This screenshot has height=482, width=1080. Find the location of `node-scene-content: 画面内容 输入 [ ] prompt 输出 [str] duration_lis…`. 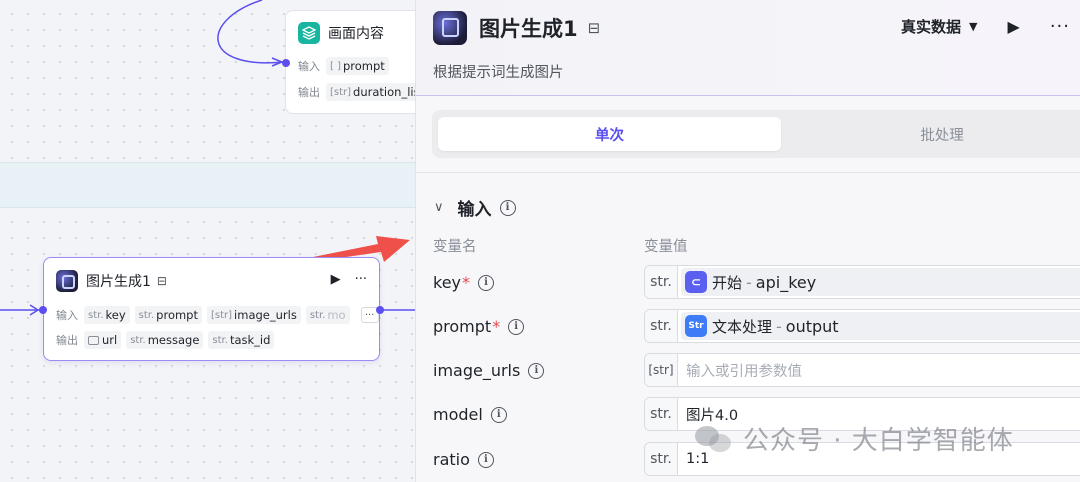

node-scene-content: 画面内容 输入 [ ] prompt 输出 [str] duration_lis… is located at coordinates (348, 62).